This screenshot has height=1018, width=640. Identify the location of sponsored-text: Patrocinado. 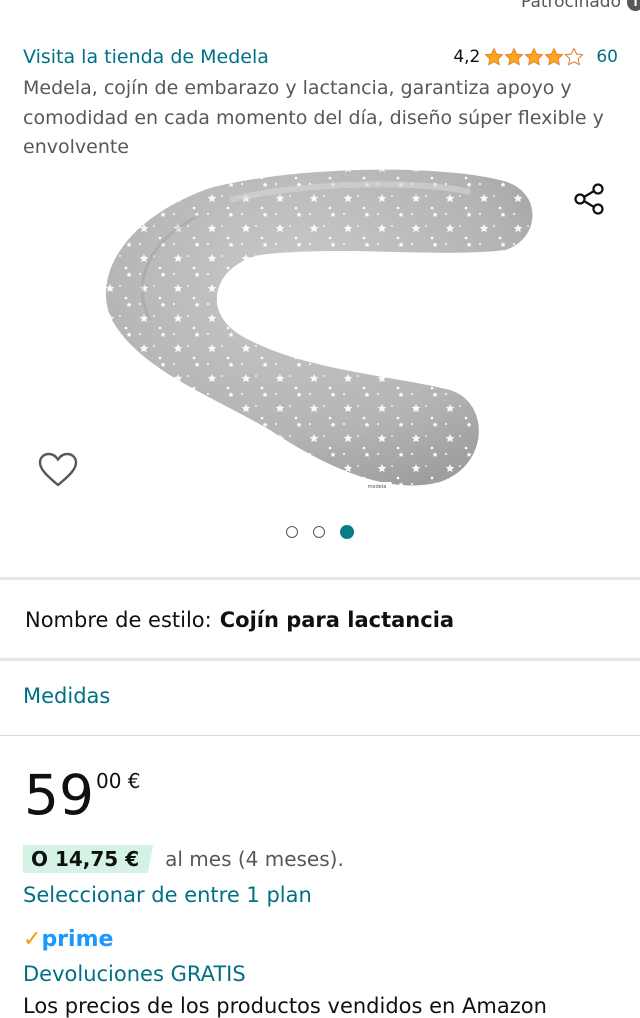
(570, 6).